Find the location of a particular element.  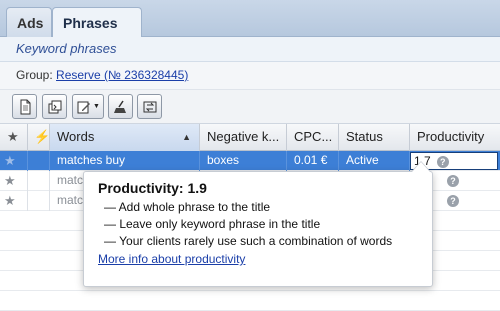

more-info-link: More info about productivity is located at coordinates (258, 259).